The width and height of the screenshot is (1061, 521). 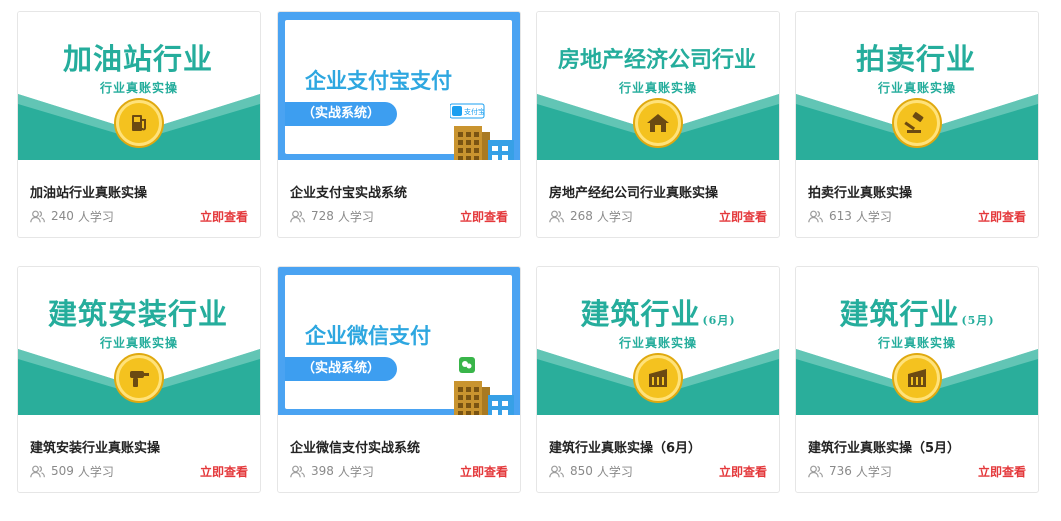 I want to click on course-banner: 建筑安装行业 行业真账实操, so click(x=139, y=341).